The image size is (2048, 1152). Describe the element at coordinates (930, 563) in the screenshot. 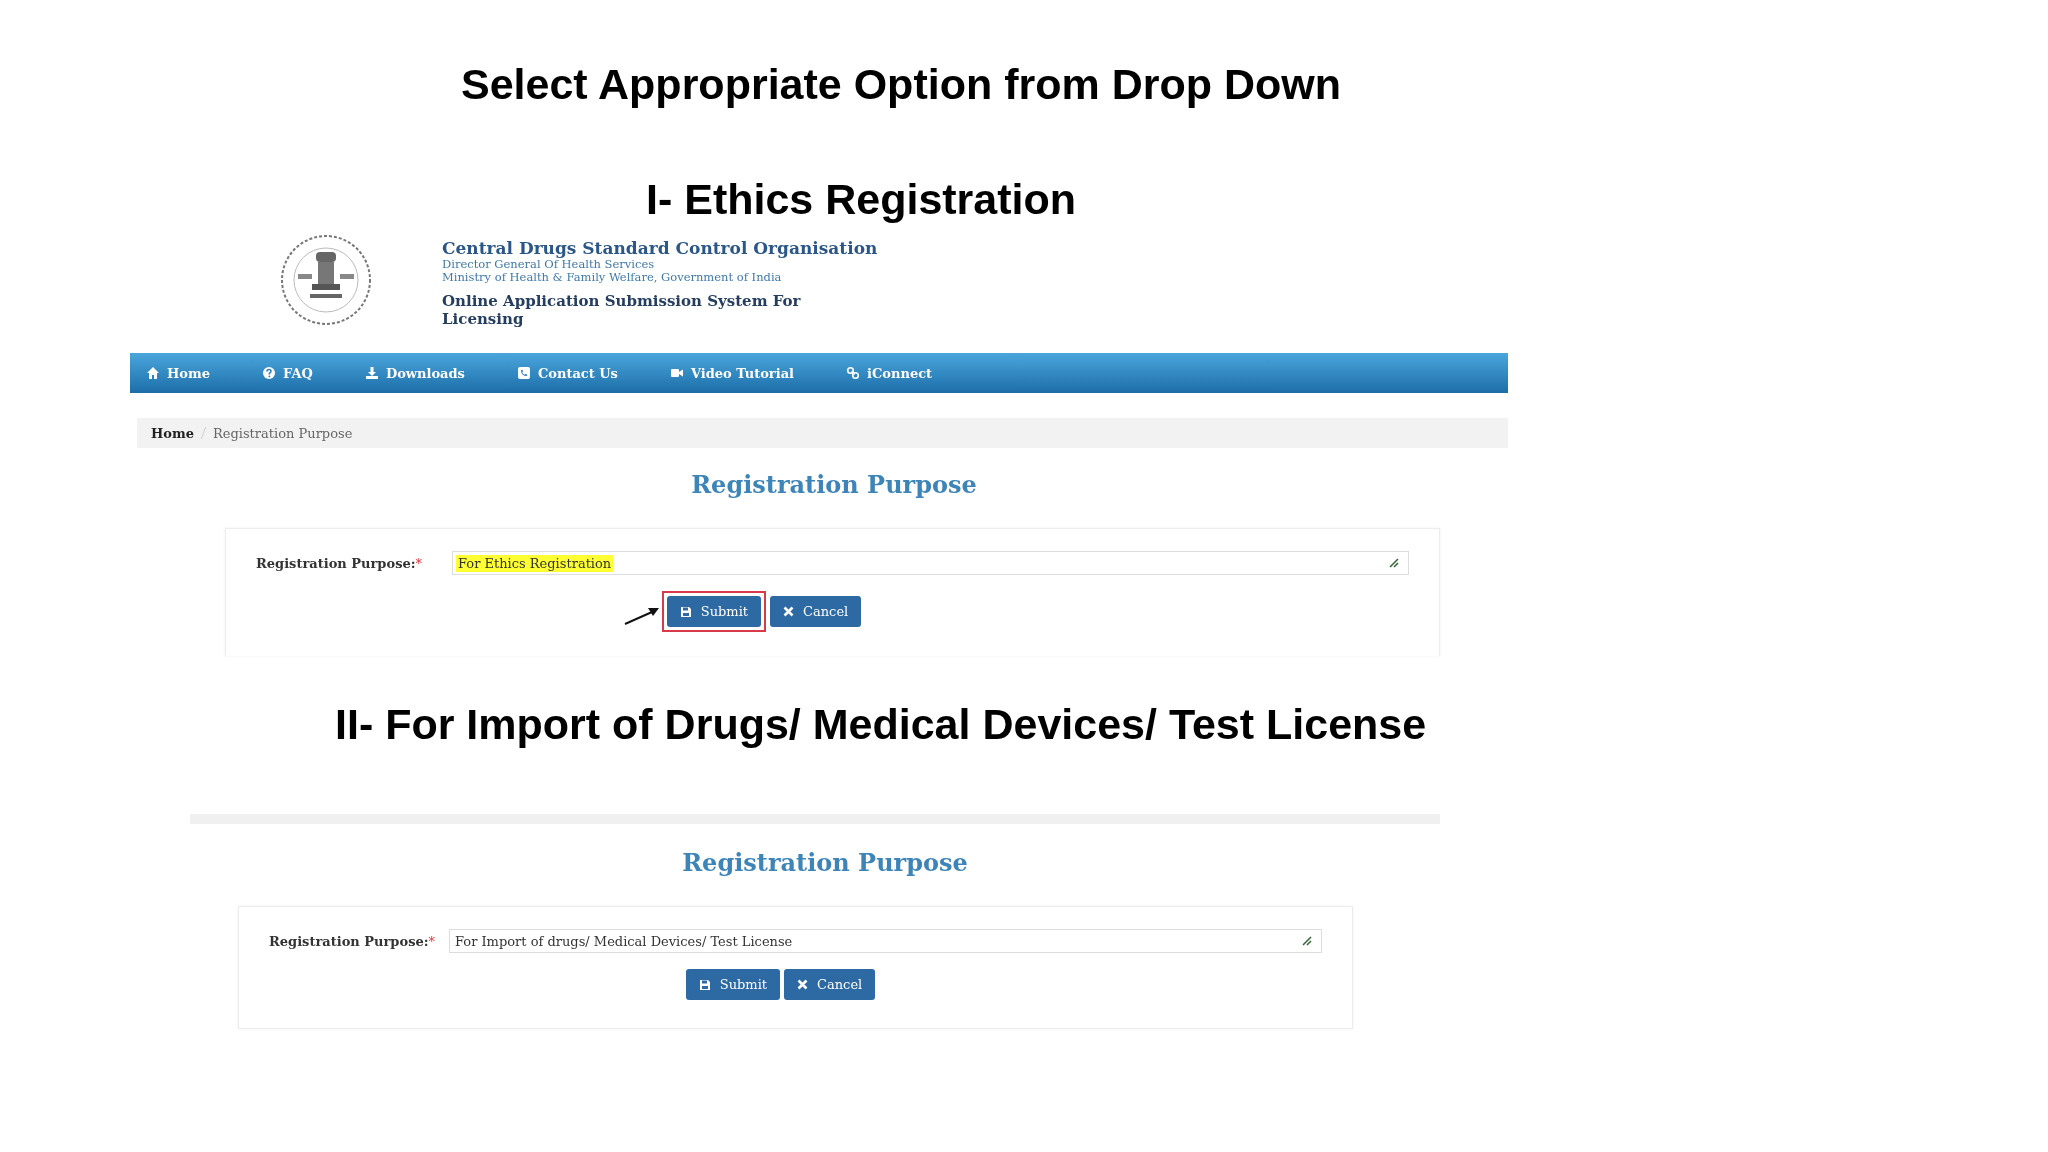

I see `select-field: For Ethics Registration` at that location.